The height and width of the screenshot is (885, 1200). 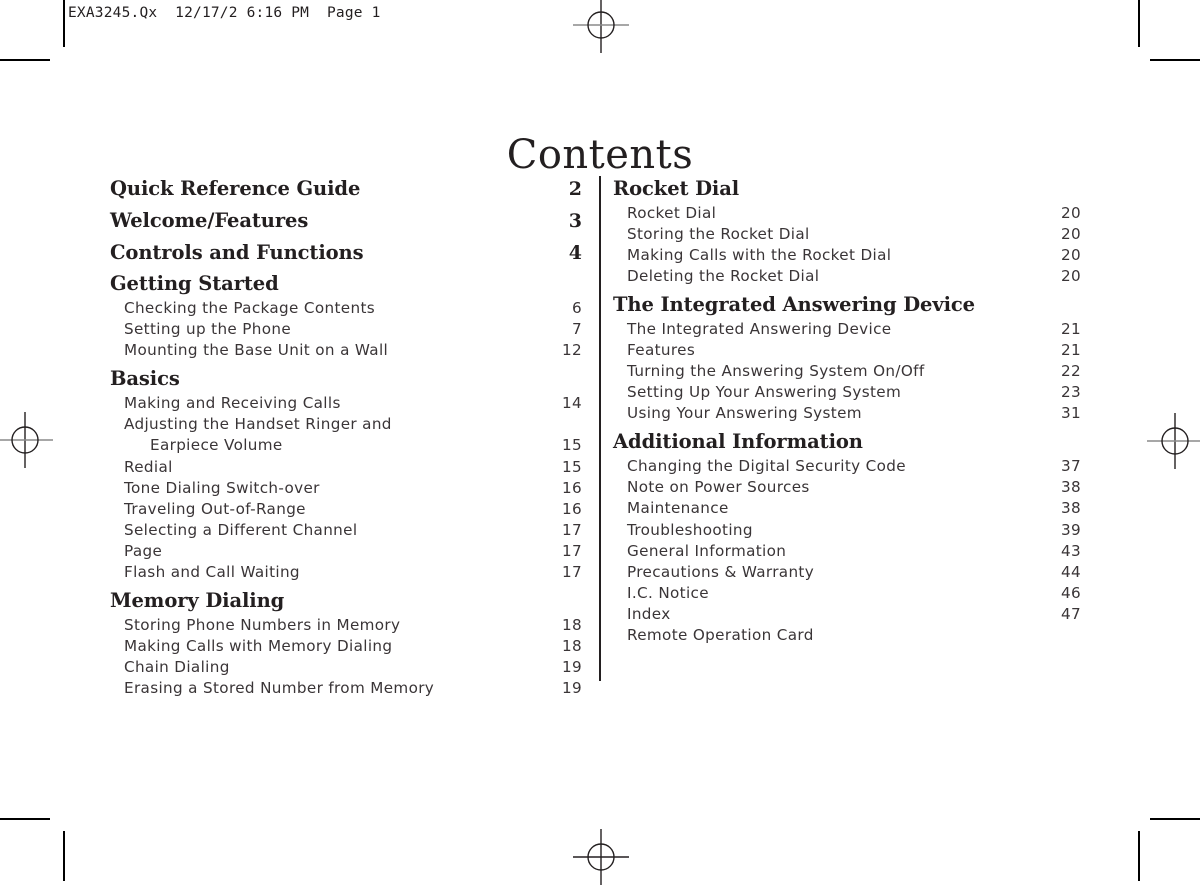 I want to click on toc-entry: Erasing a Stored Number from Memory 19, so click(x=346, y=688).